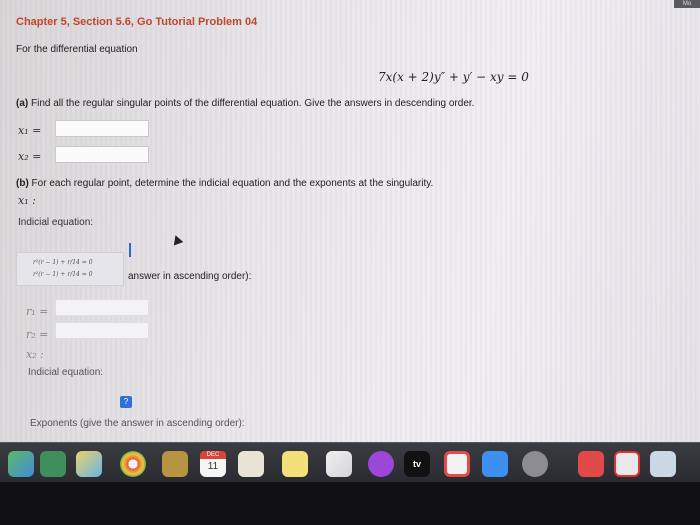 The width and height of the screenshot is (700, 525). Describe the element at coordinates (30, 130) in the screenshot. I see `x1-label: x₁ =` at that location.